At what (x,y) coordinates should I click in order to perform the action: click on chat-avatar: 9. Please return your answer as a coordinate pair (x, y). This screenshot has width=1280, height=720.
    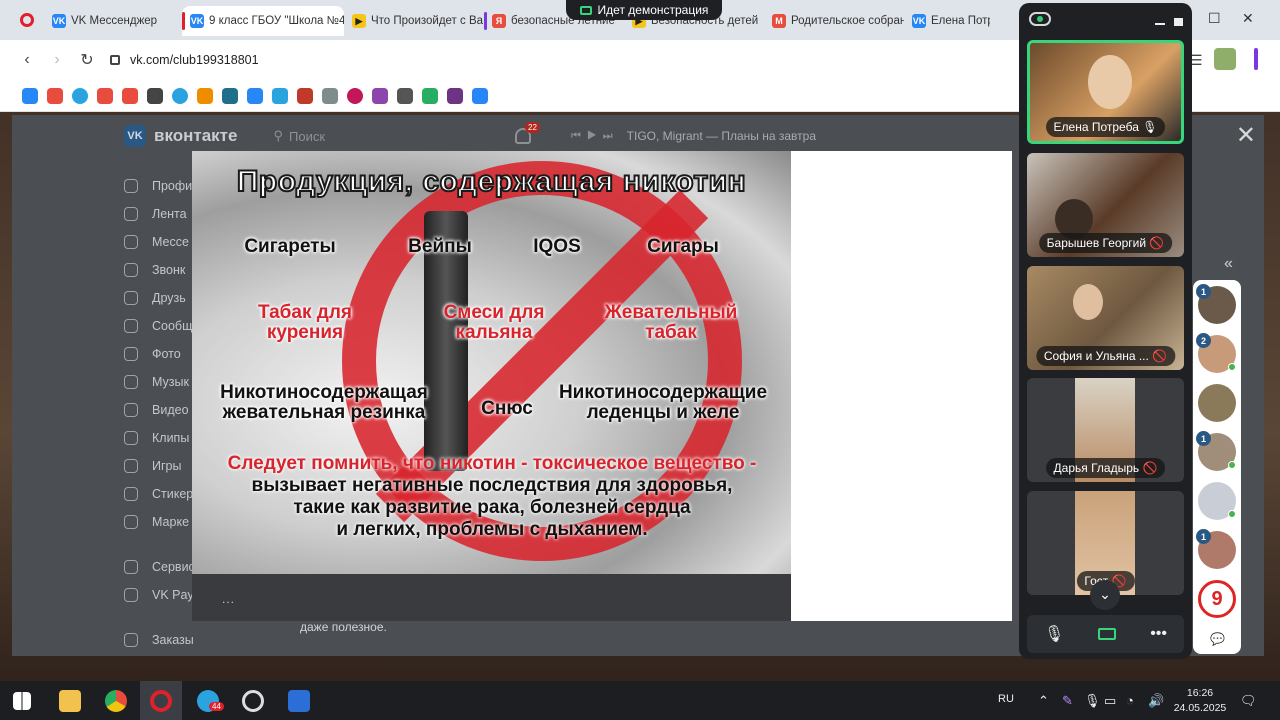
    Looking at the image, I should click on (1217, 599).